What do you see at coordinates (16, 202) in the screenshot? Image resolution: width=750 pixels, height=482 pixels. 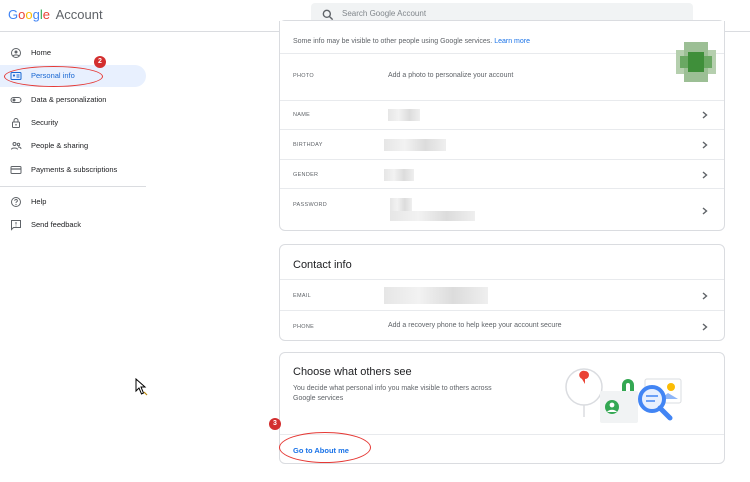 I see `help-icon` at bounding box center [16, 202].